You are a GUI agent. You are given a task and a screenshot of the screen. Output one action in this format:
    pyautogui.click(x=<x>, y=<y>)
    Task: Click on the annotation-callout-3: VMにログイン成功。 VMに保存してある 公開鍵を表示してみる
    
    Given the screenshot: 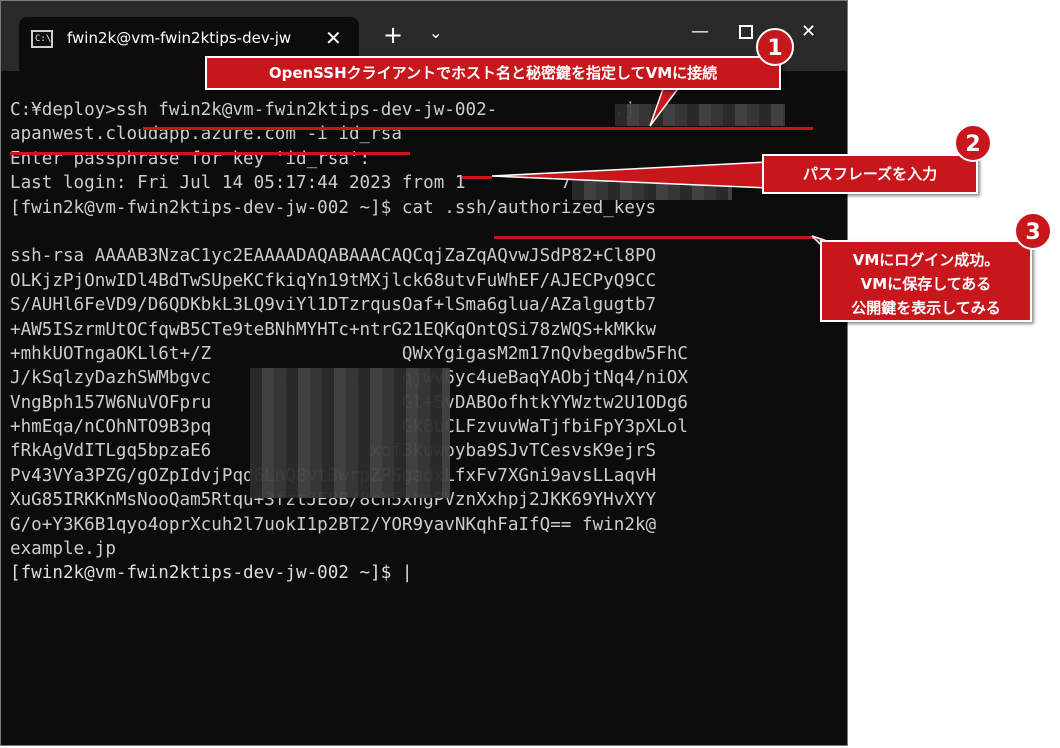 What is the action you would take?
    pyautogui.click(x=926, y=281)
    